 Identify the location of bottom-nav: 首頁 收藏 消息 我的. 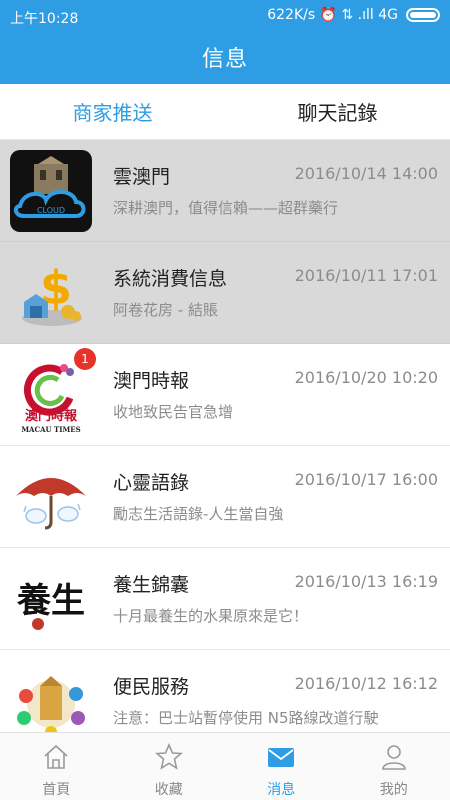
(225, 766).